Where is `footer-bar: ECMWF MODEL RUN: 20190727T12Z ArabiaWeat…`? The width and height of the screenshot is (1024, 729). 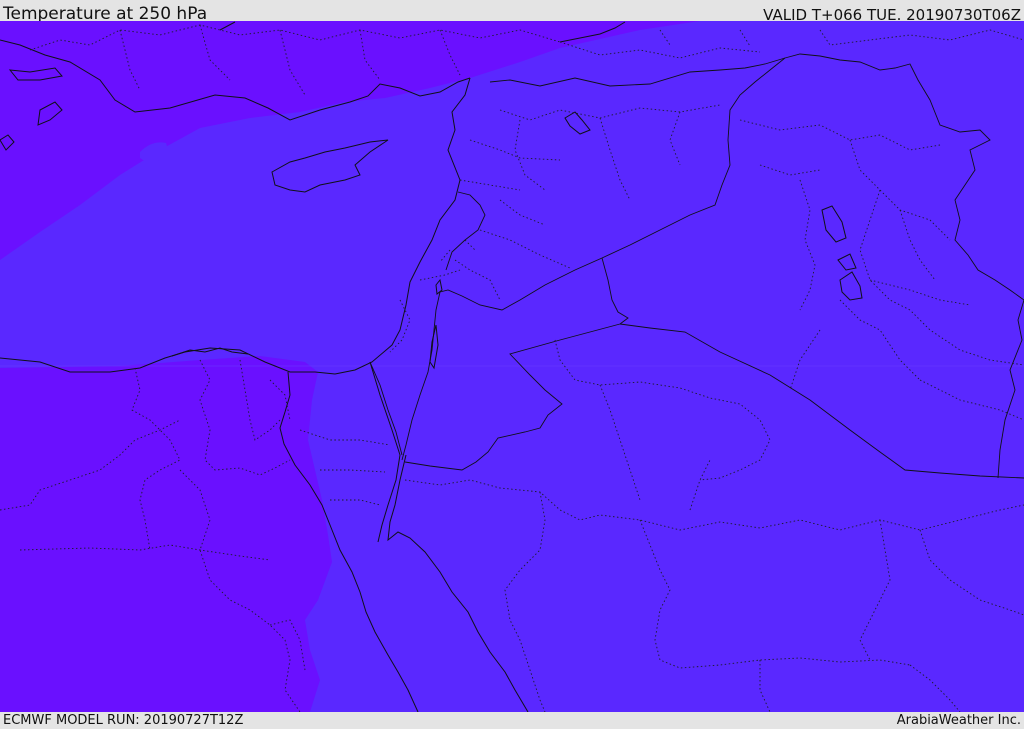 footer-bar: ECMWF MODEL RUN: 20190727T12Z ArabiaWeat… is located at coordinates (512, 720).